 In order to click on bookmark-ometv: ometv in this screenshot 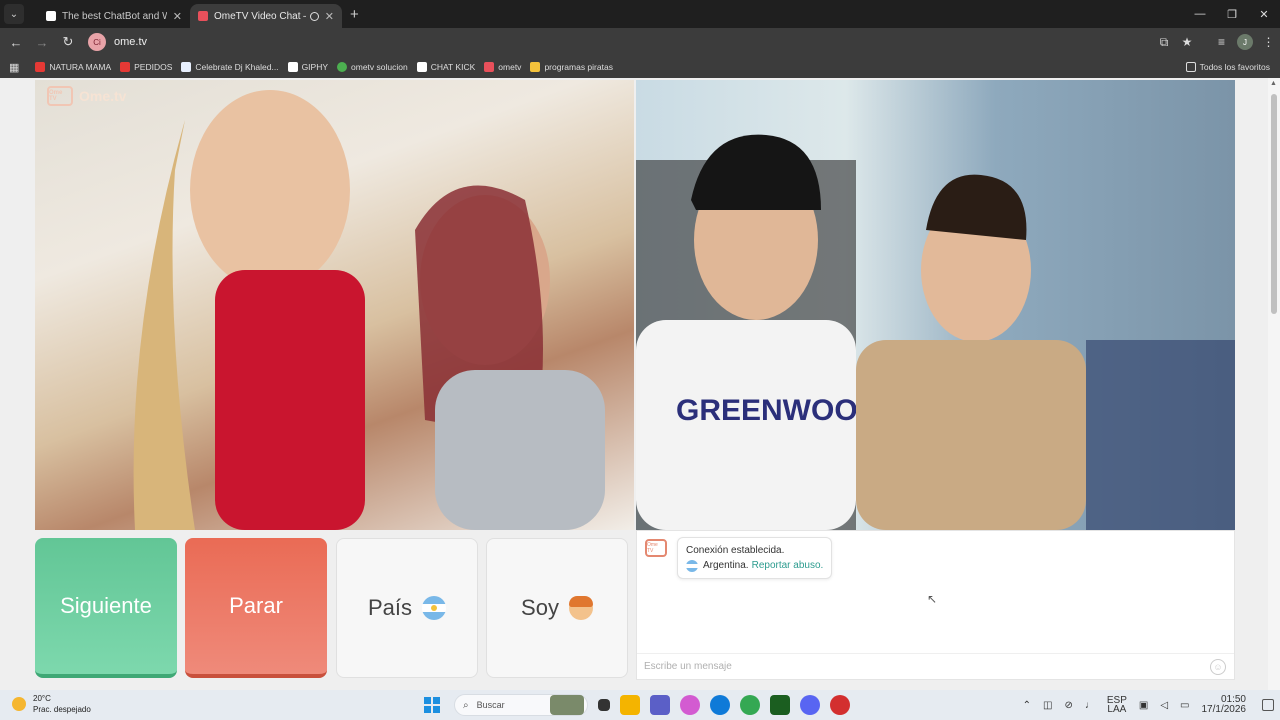, I will do `click(502, 67)`.